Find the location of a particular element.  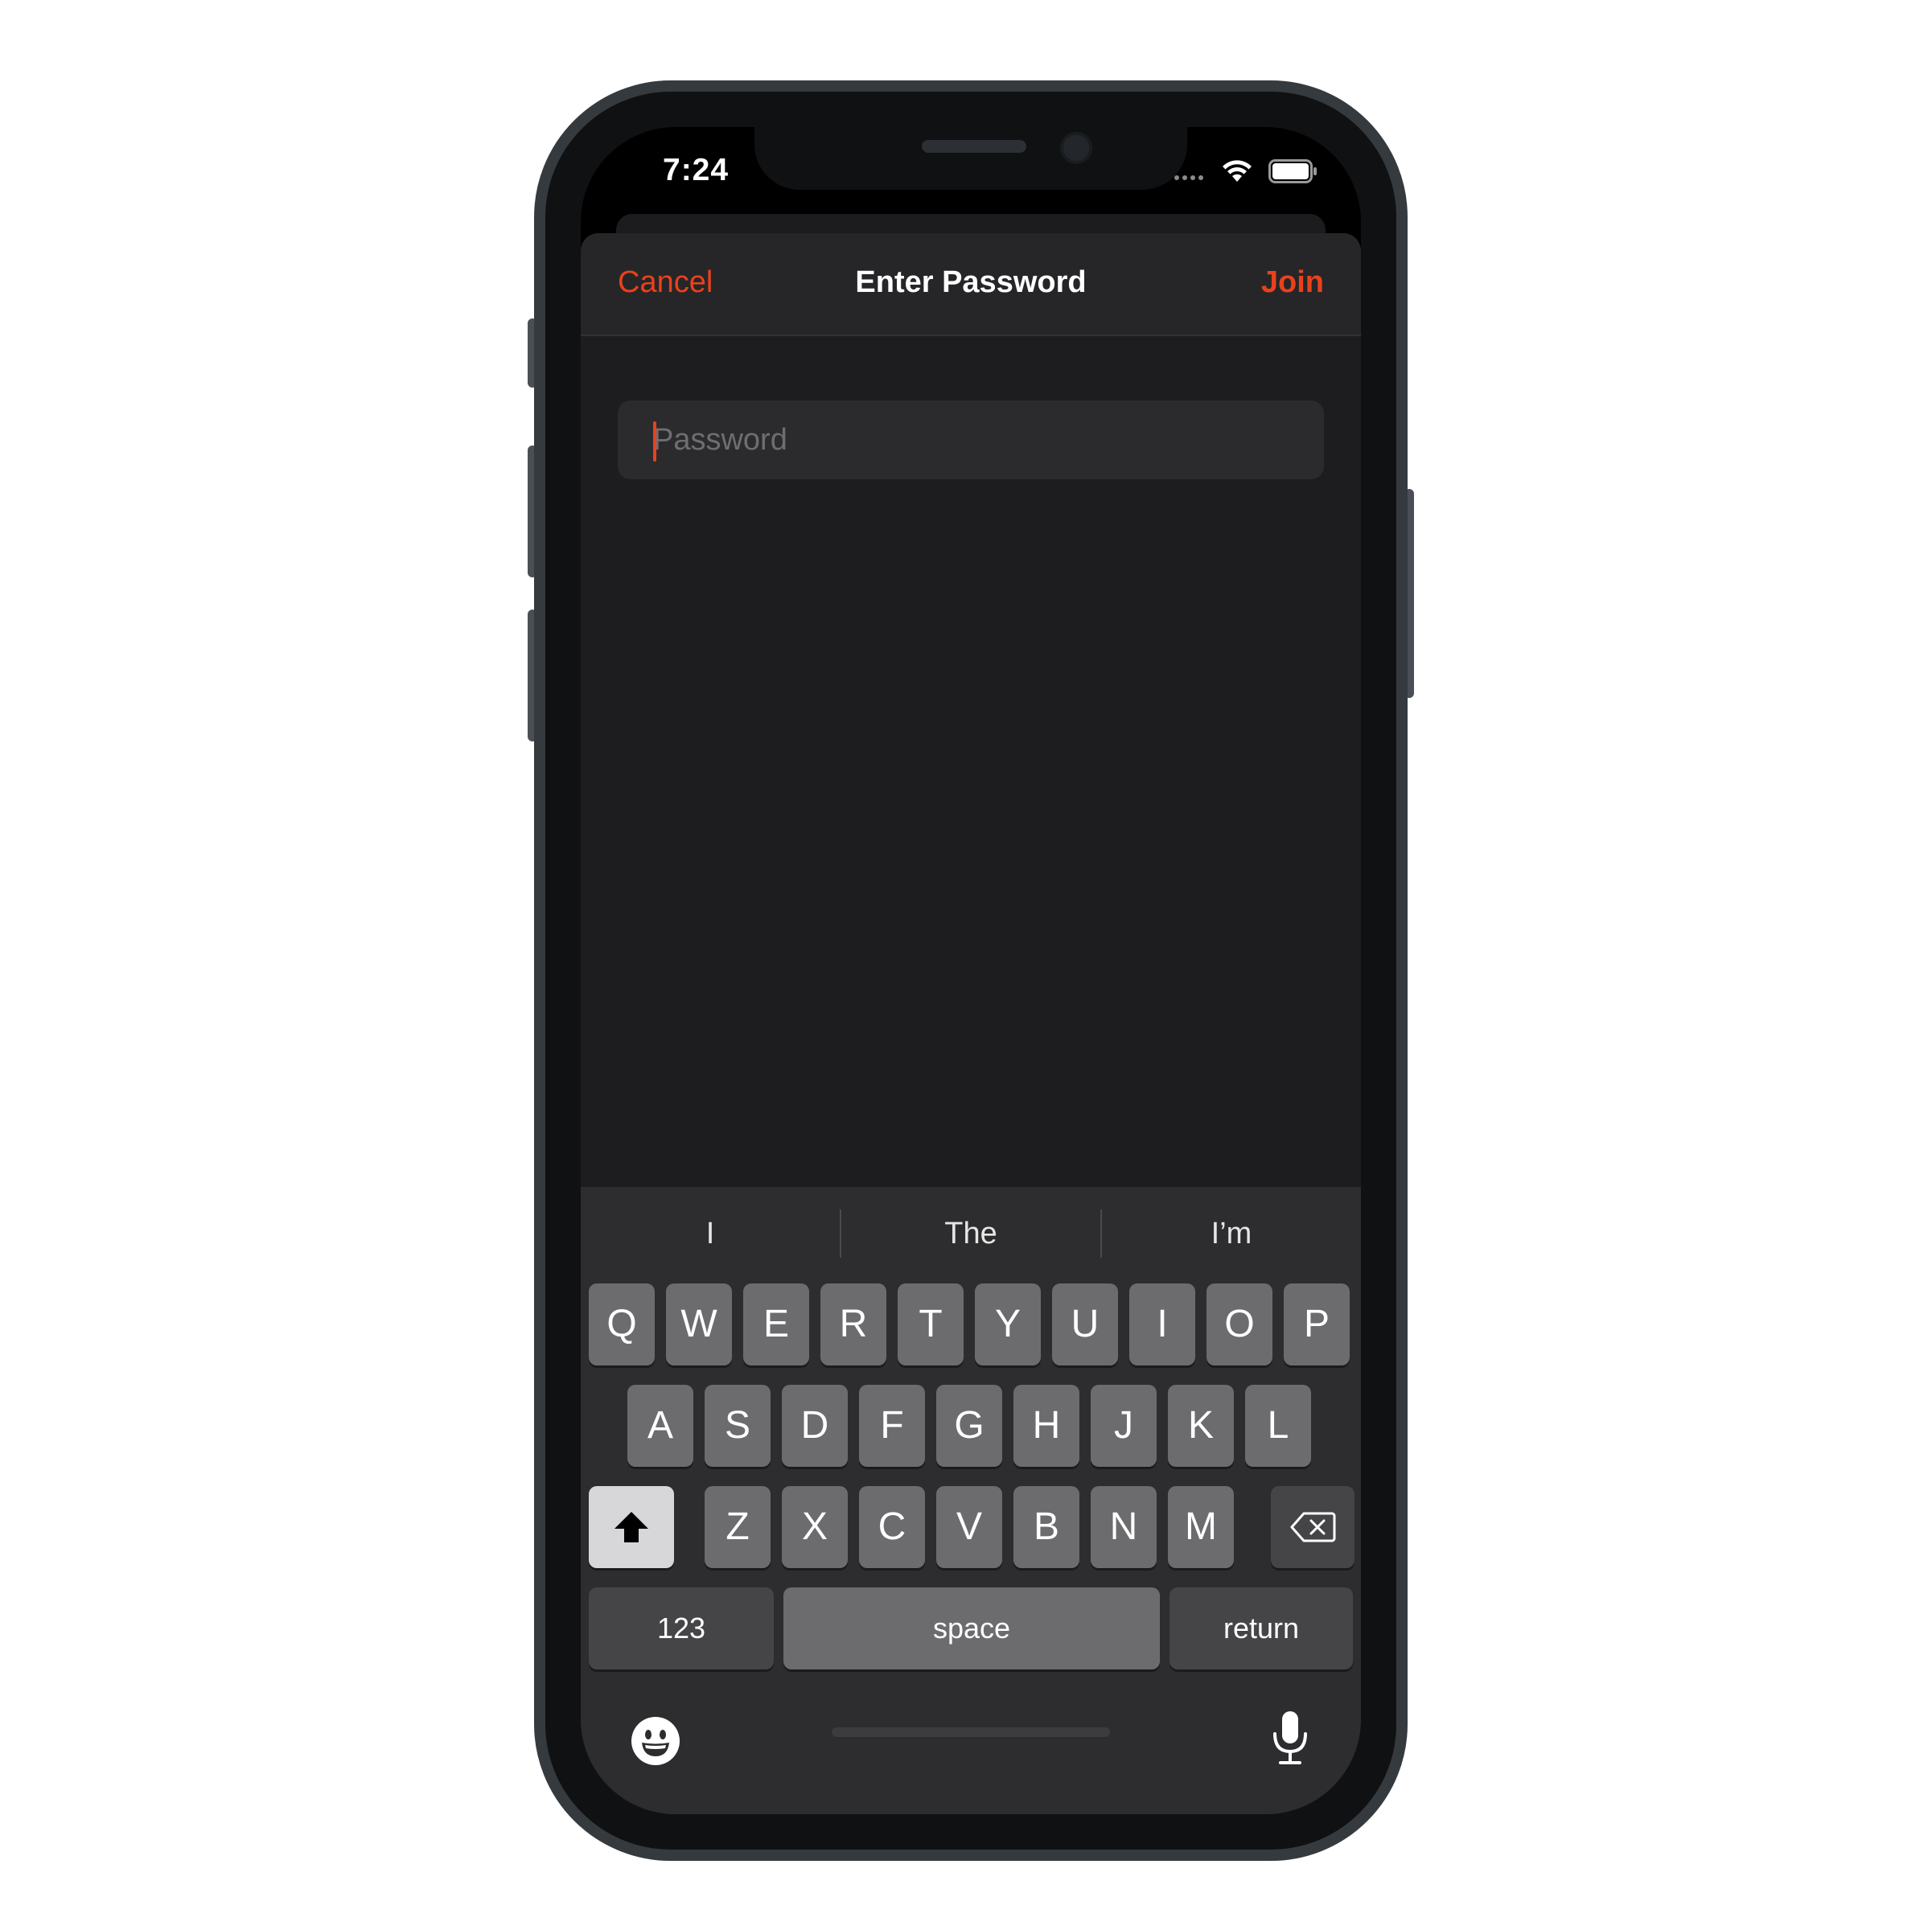

password-input is located at coordinates (975, 439).